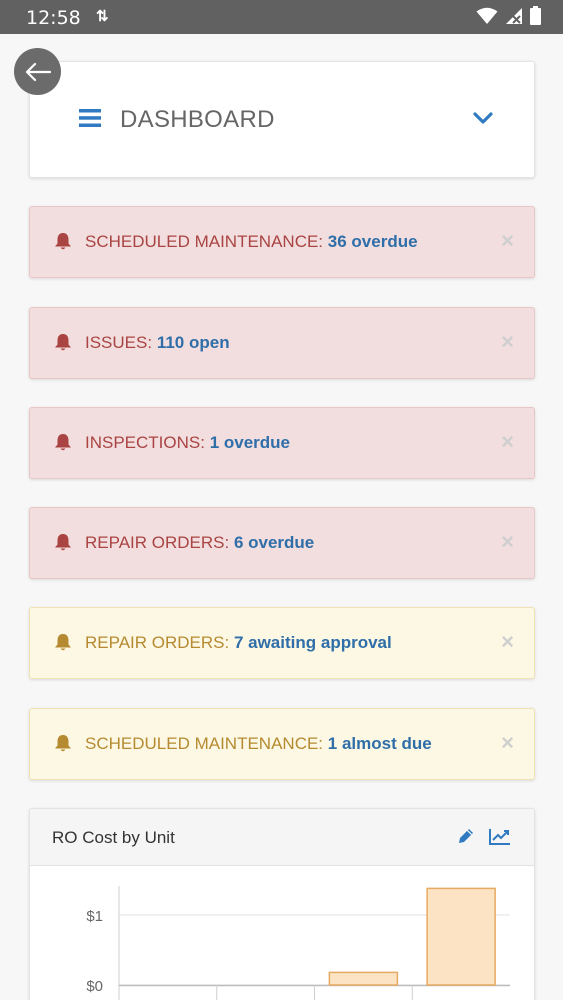 The width and height of the screenshot is (563, 1000). I want to click on alert-value-link: 7 awaiting approval, so click(313, 642).